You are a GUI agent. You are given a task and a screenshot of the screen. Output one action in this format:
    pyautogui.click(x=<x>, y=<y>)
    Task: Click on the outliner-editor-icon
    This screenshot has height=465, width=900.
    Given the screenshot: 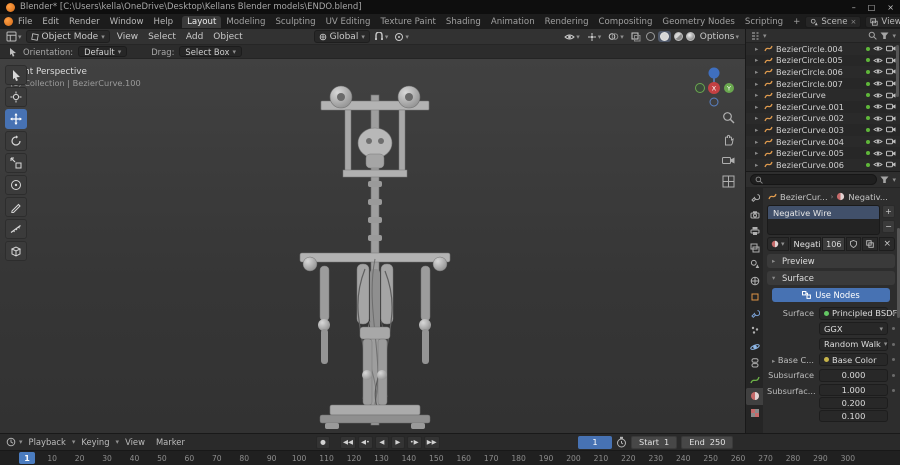 What is the action you would take?
    pyautogui.click(x=755, y=36)
    